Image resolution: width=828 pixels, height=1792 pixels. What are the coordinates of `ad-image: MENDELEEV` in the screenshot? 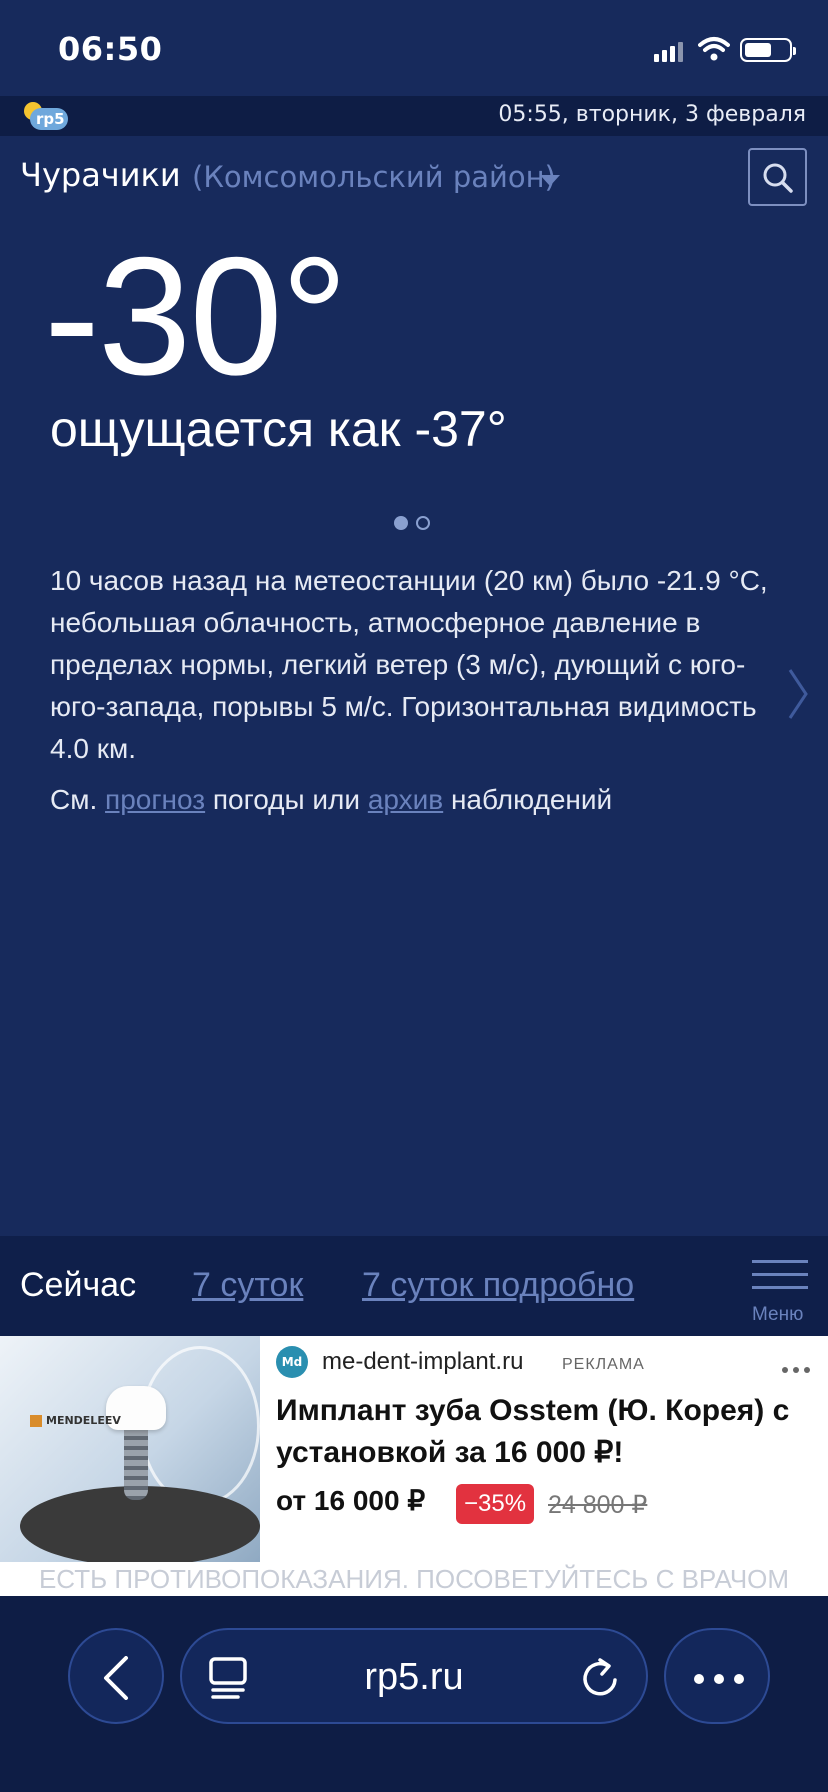 It's located at (130, 1450).